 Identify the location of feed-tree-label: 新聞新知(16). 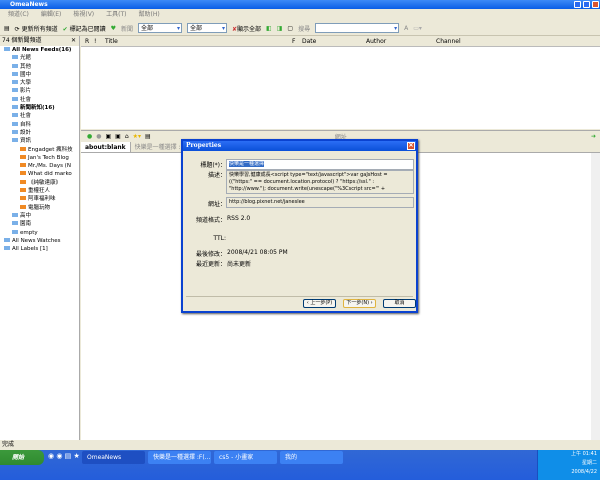
(37, 108).